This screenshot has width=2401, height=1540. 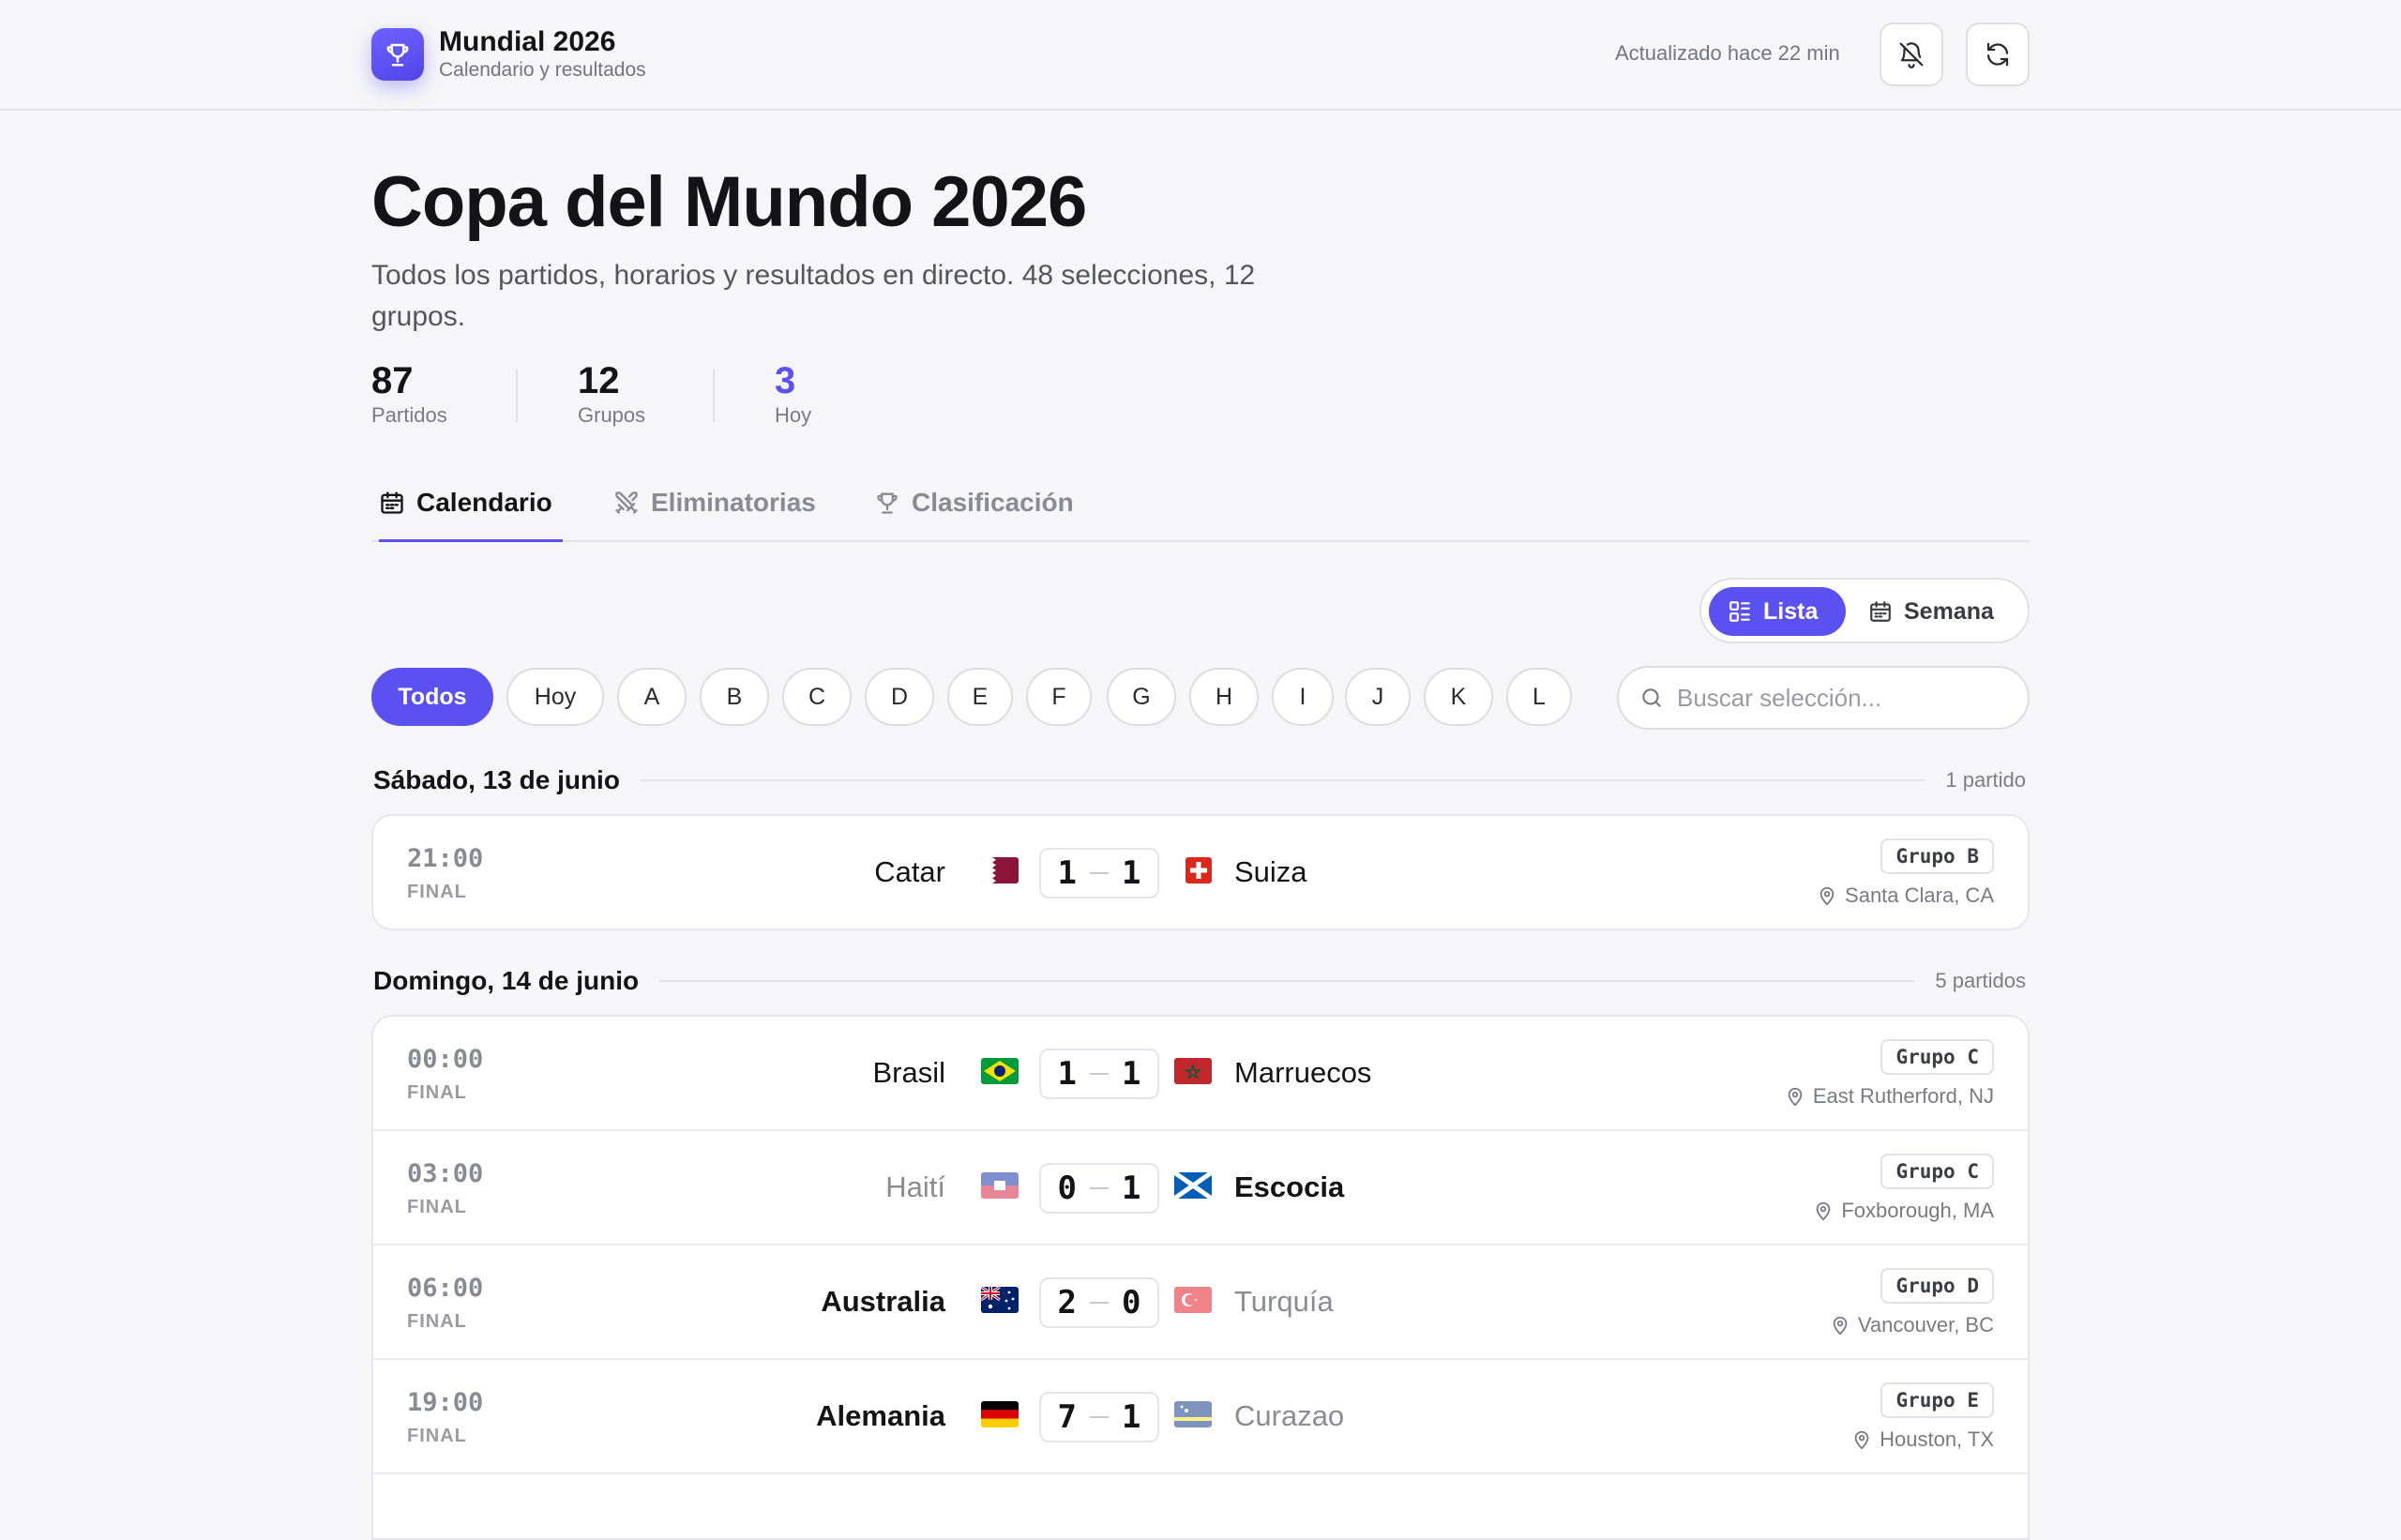 I want to click on turkey-flag-icon, so click(x=1193, y=1300).